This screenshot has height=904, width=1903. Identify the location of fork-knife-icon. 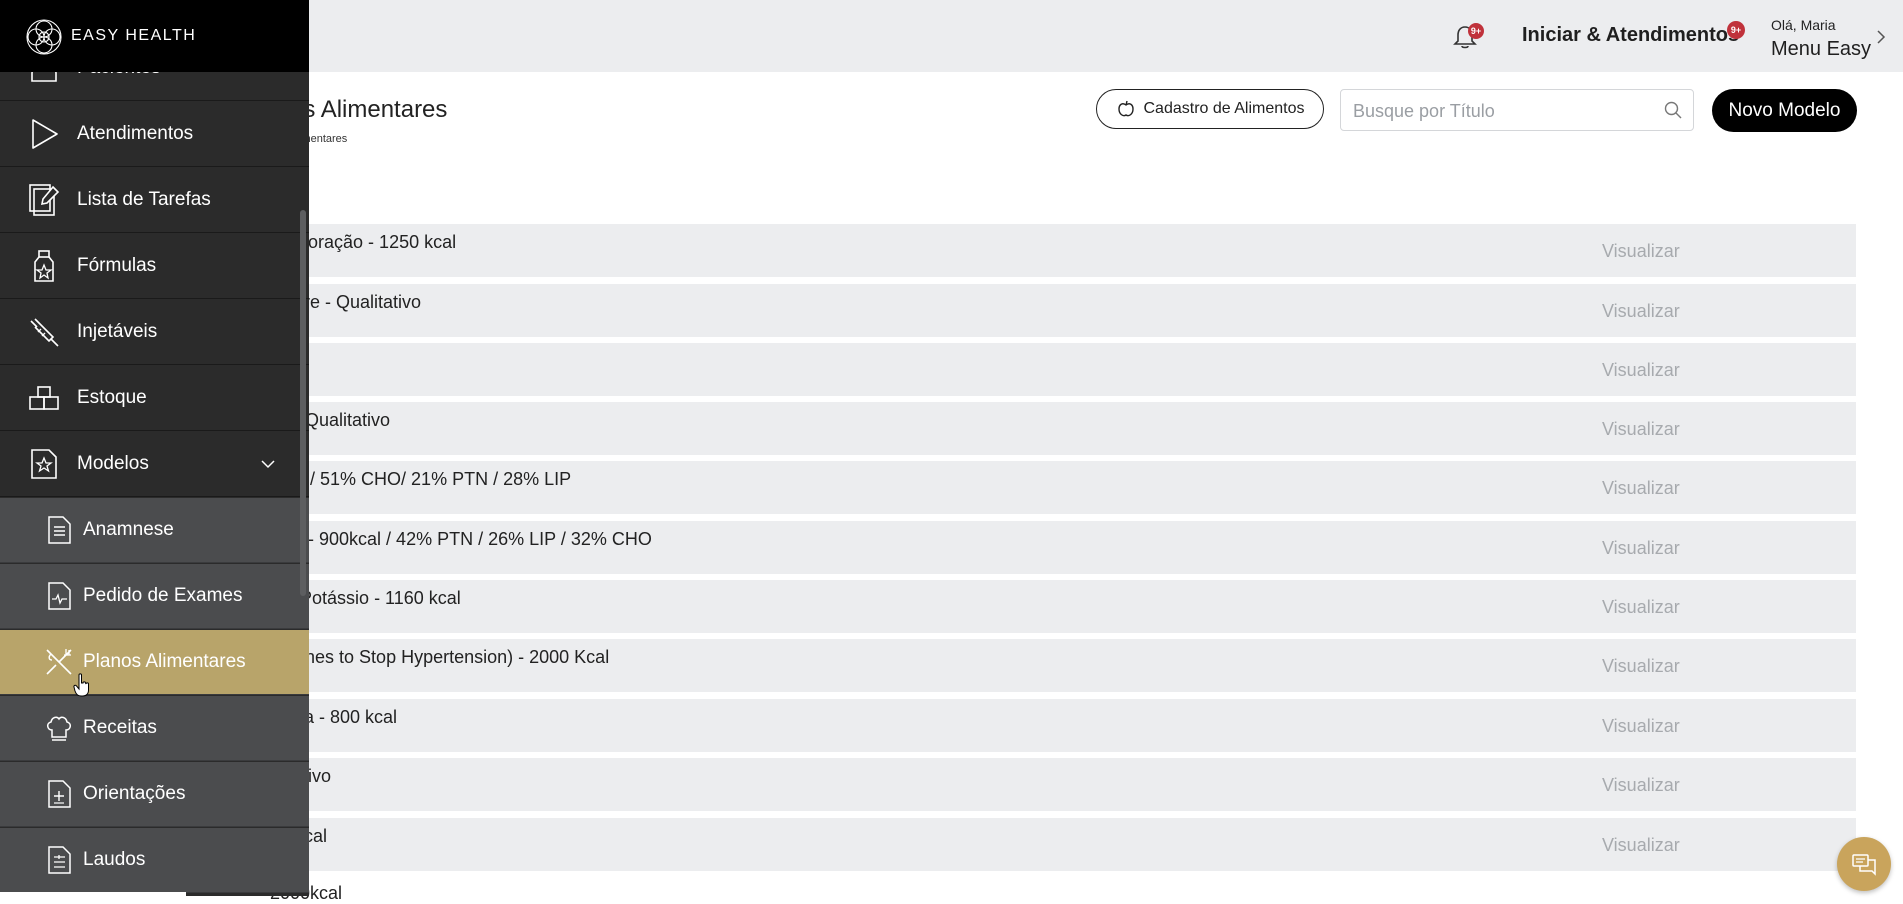
(59, 662).